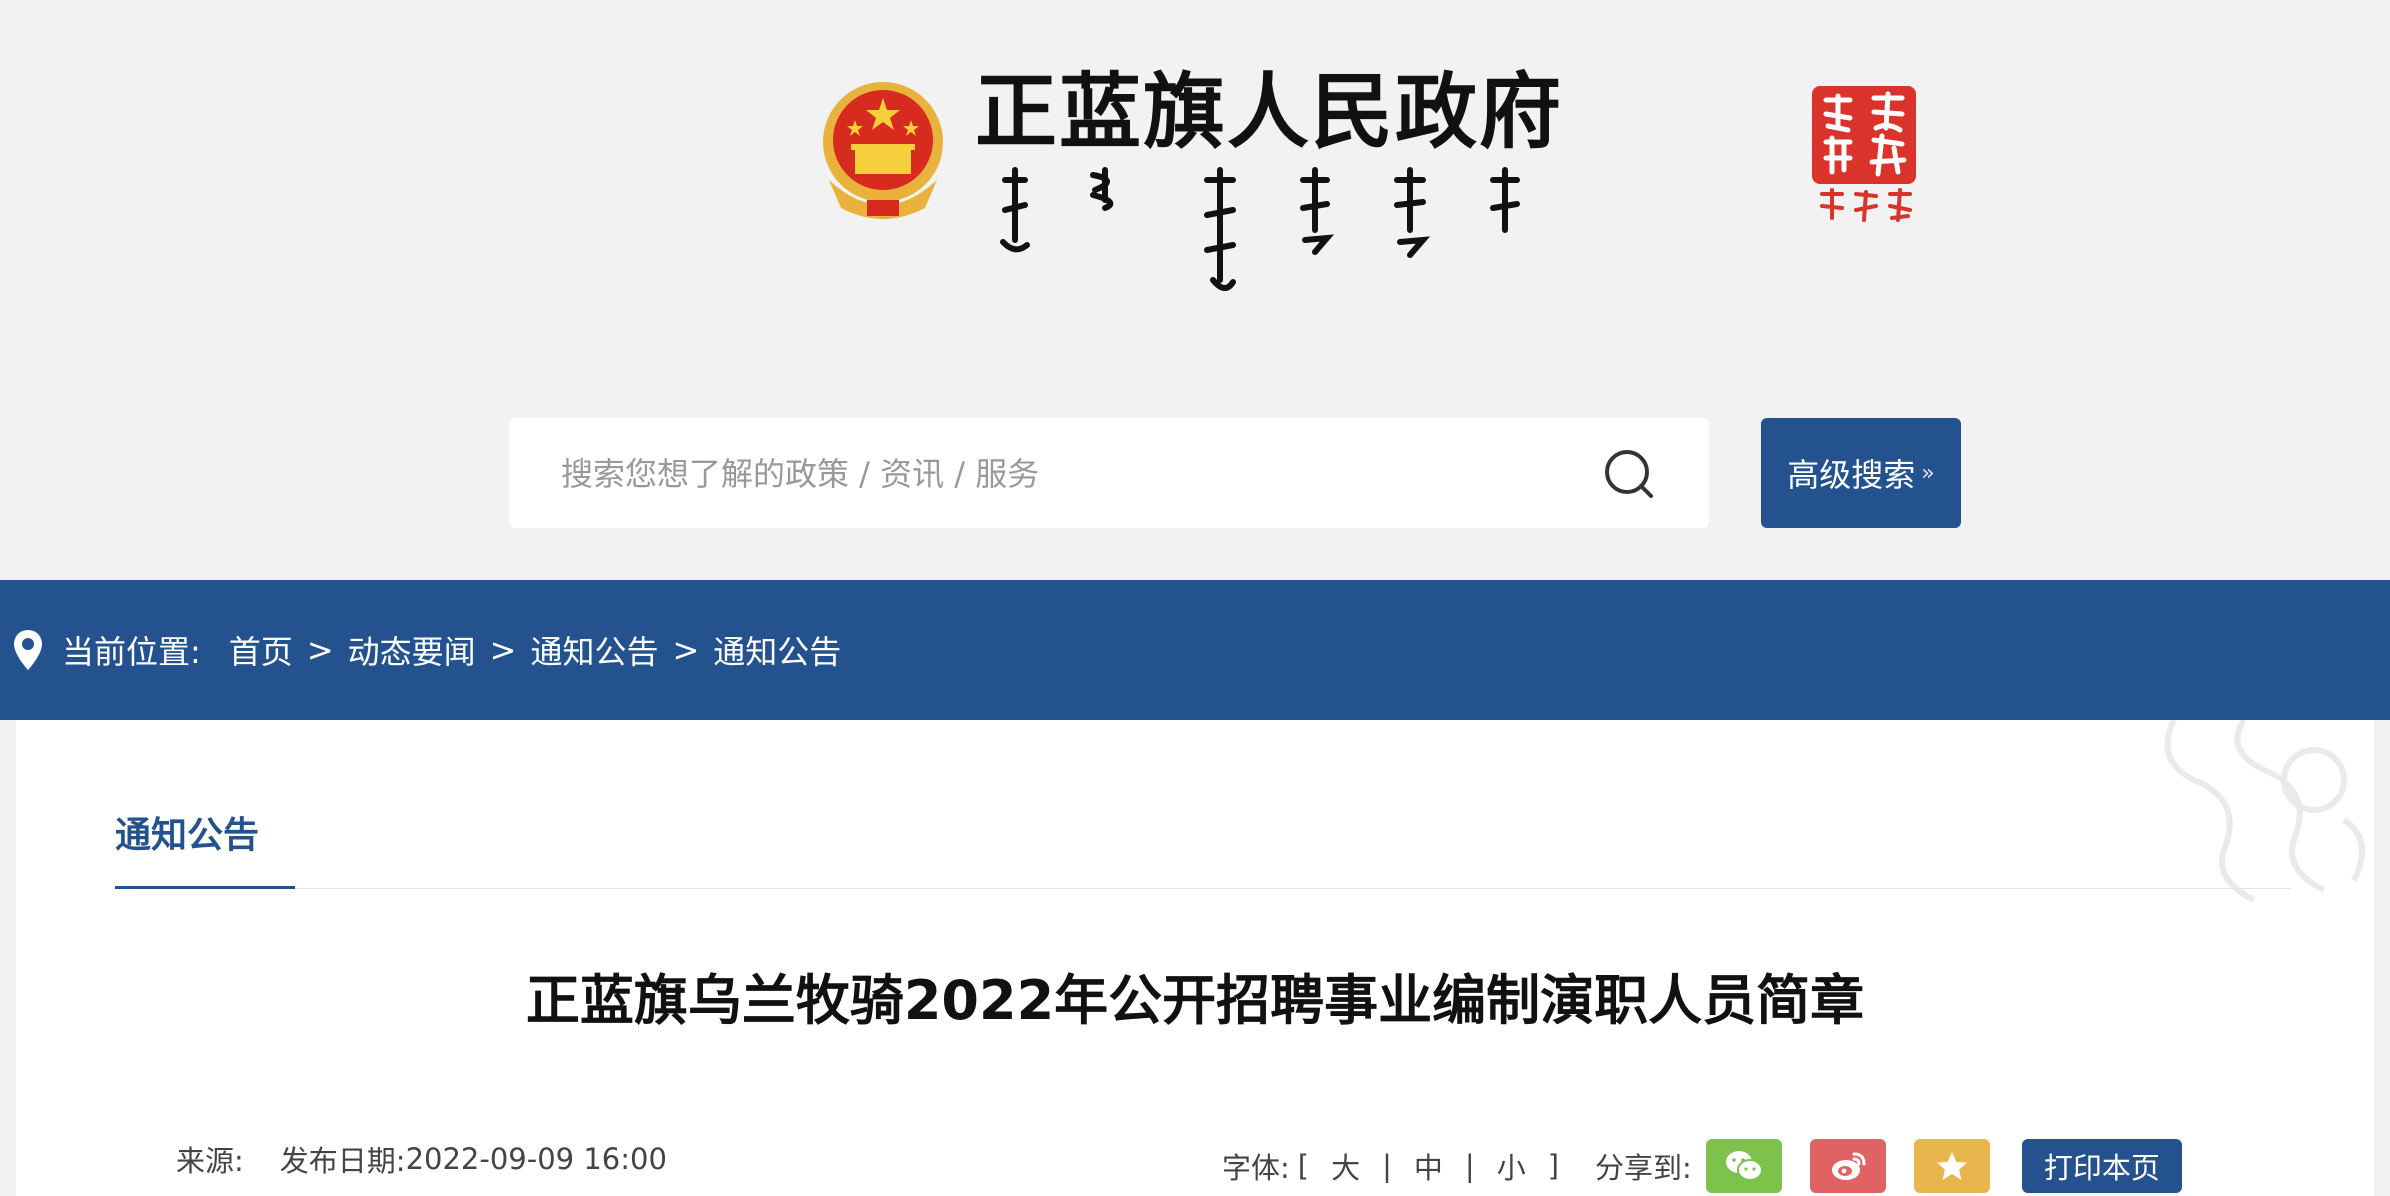 The image size is (2390, 1196). I want to click on article-meta: 来源: 发布日期: 2022-09-09 16:00, so click(421, 1159).